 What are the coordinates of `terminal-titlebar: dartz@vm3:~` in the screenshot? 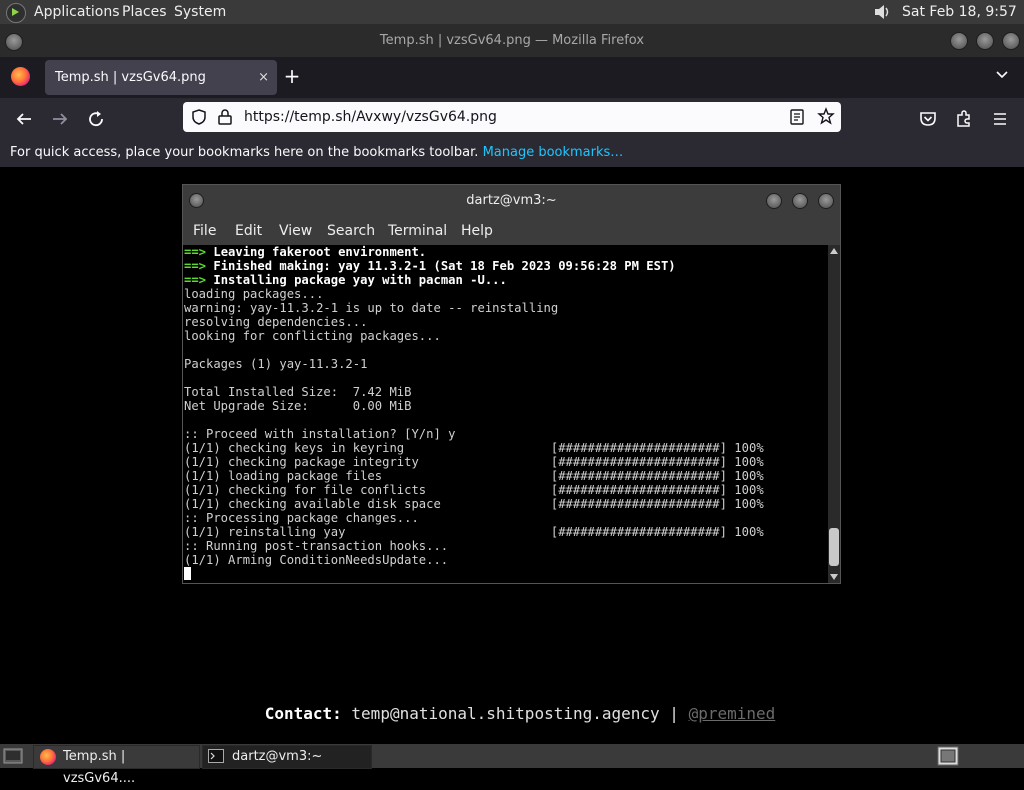 It's located at (511, 201).